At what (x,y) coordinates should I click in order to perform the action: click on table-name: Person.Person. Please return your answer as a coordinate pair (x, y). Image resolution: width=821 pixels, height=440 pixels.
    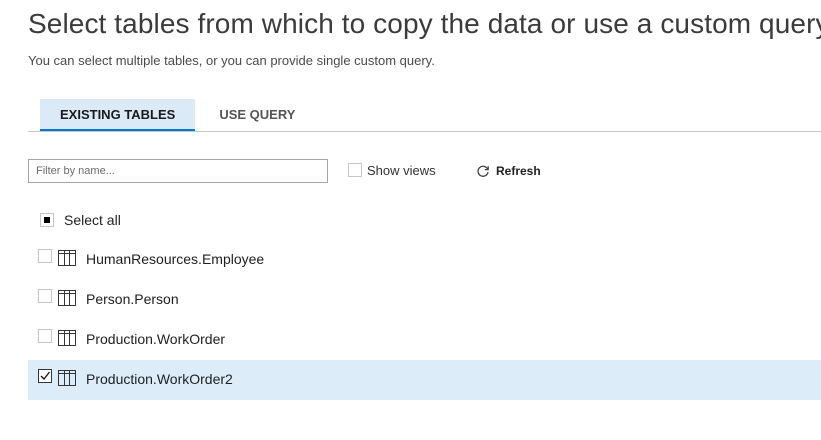
    Looking at the image, I should click on (132, 299).